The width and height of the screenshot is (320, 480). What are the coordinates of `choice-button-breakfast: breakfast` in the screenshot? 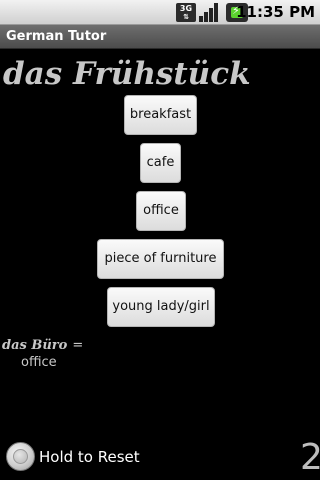 It's located at (160, 115).